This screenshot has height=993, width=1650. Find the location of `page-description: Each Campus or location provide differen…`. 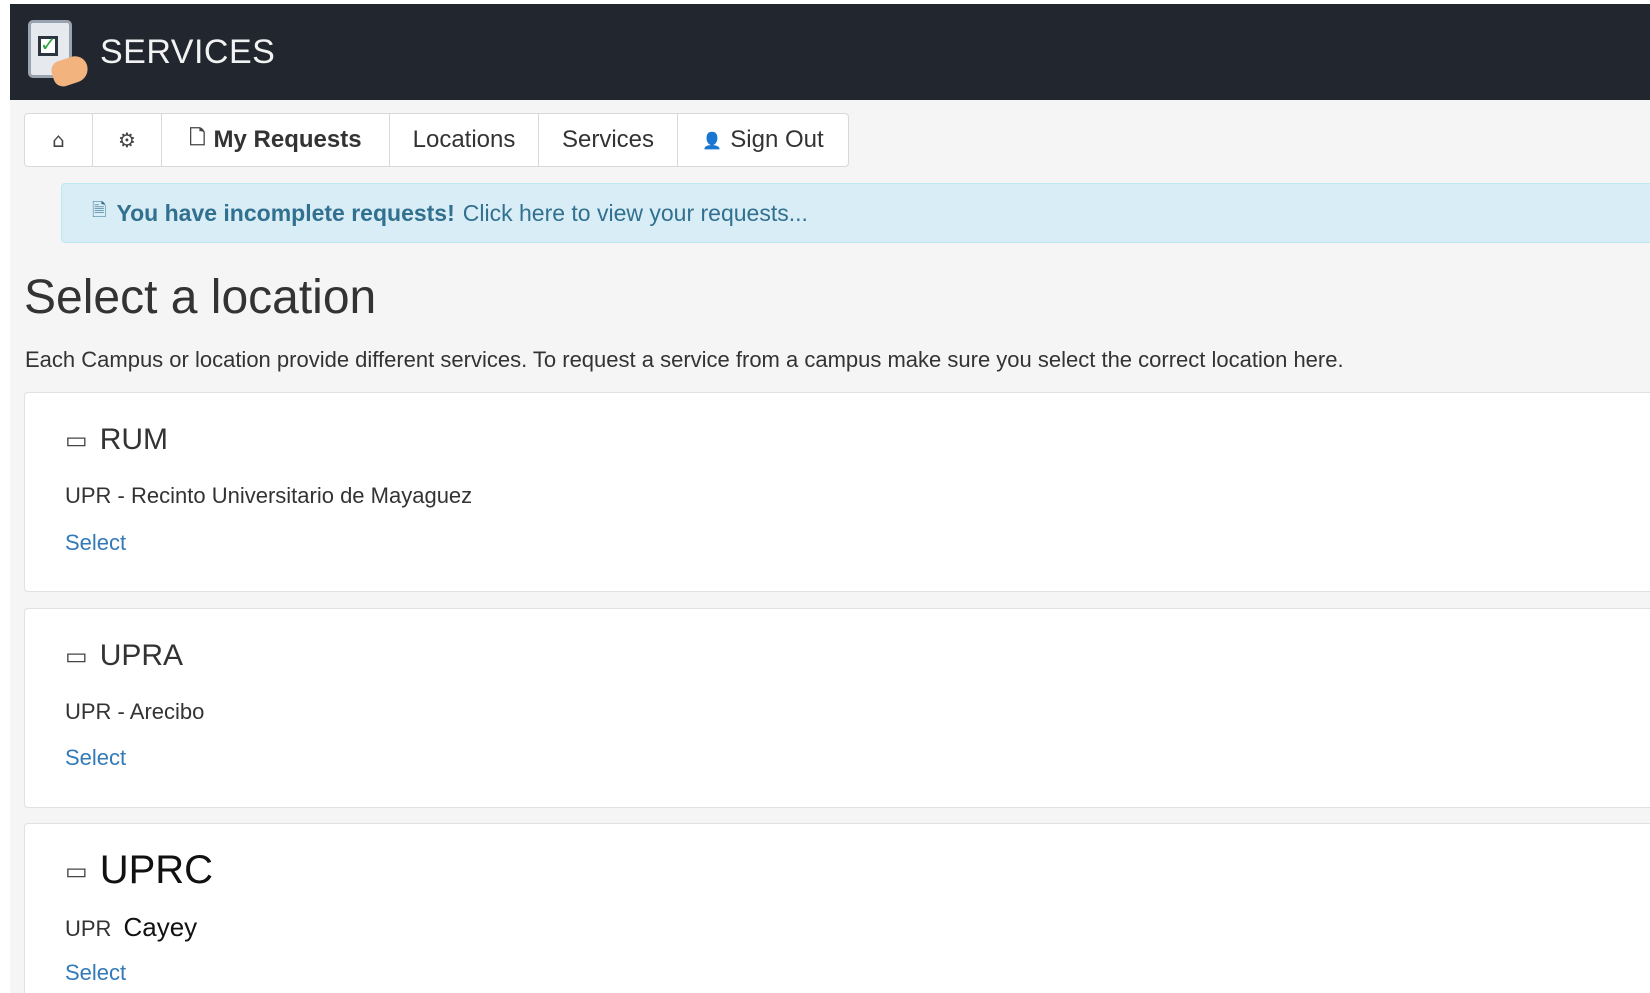

page-description: Each Campus or location provide differen… is located at coordinates (684, 359).